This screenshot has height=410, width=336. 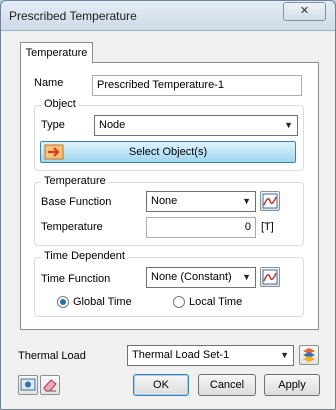 I want to click on name-value: Prescribed Temperature-1, so click(x=160, y=85).